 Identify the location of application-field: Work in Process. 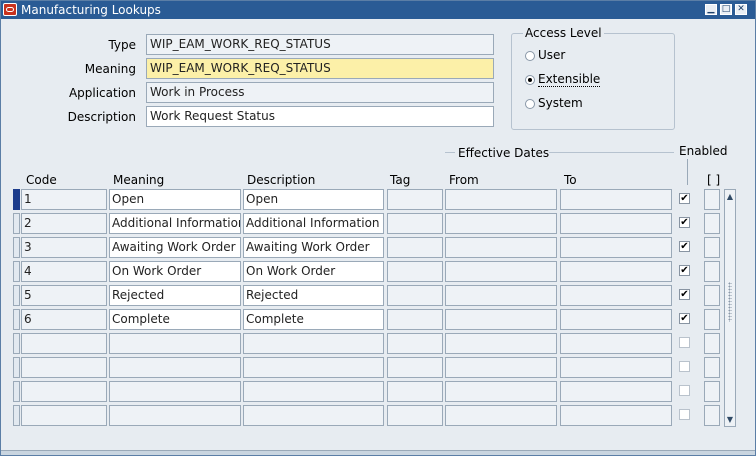
(320, 92).